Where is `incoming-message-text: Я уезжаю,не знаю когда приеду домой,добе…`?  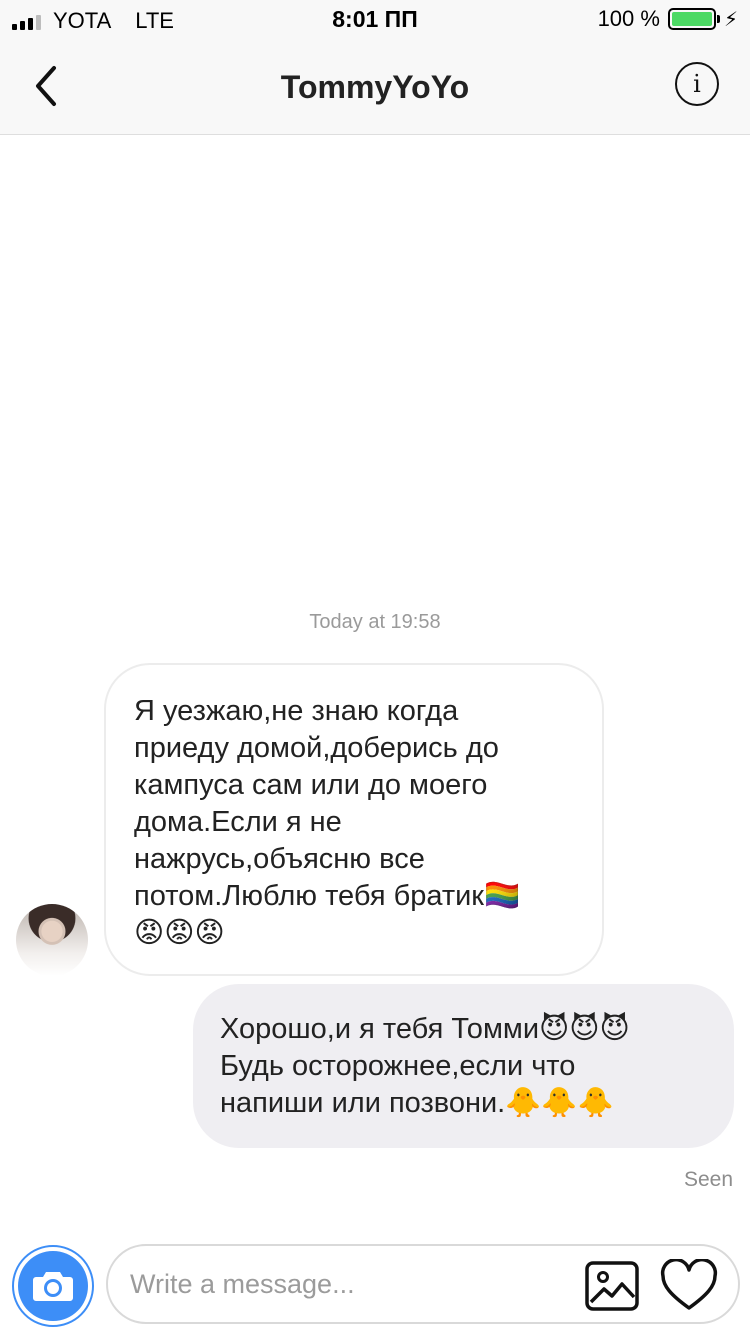 incoming-message-text: Я уезжаю,не знаю когда приеду домой,добе… is located at coordinates (327, 822).